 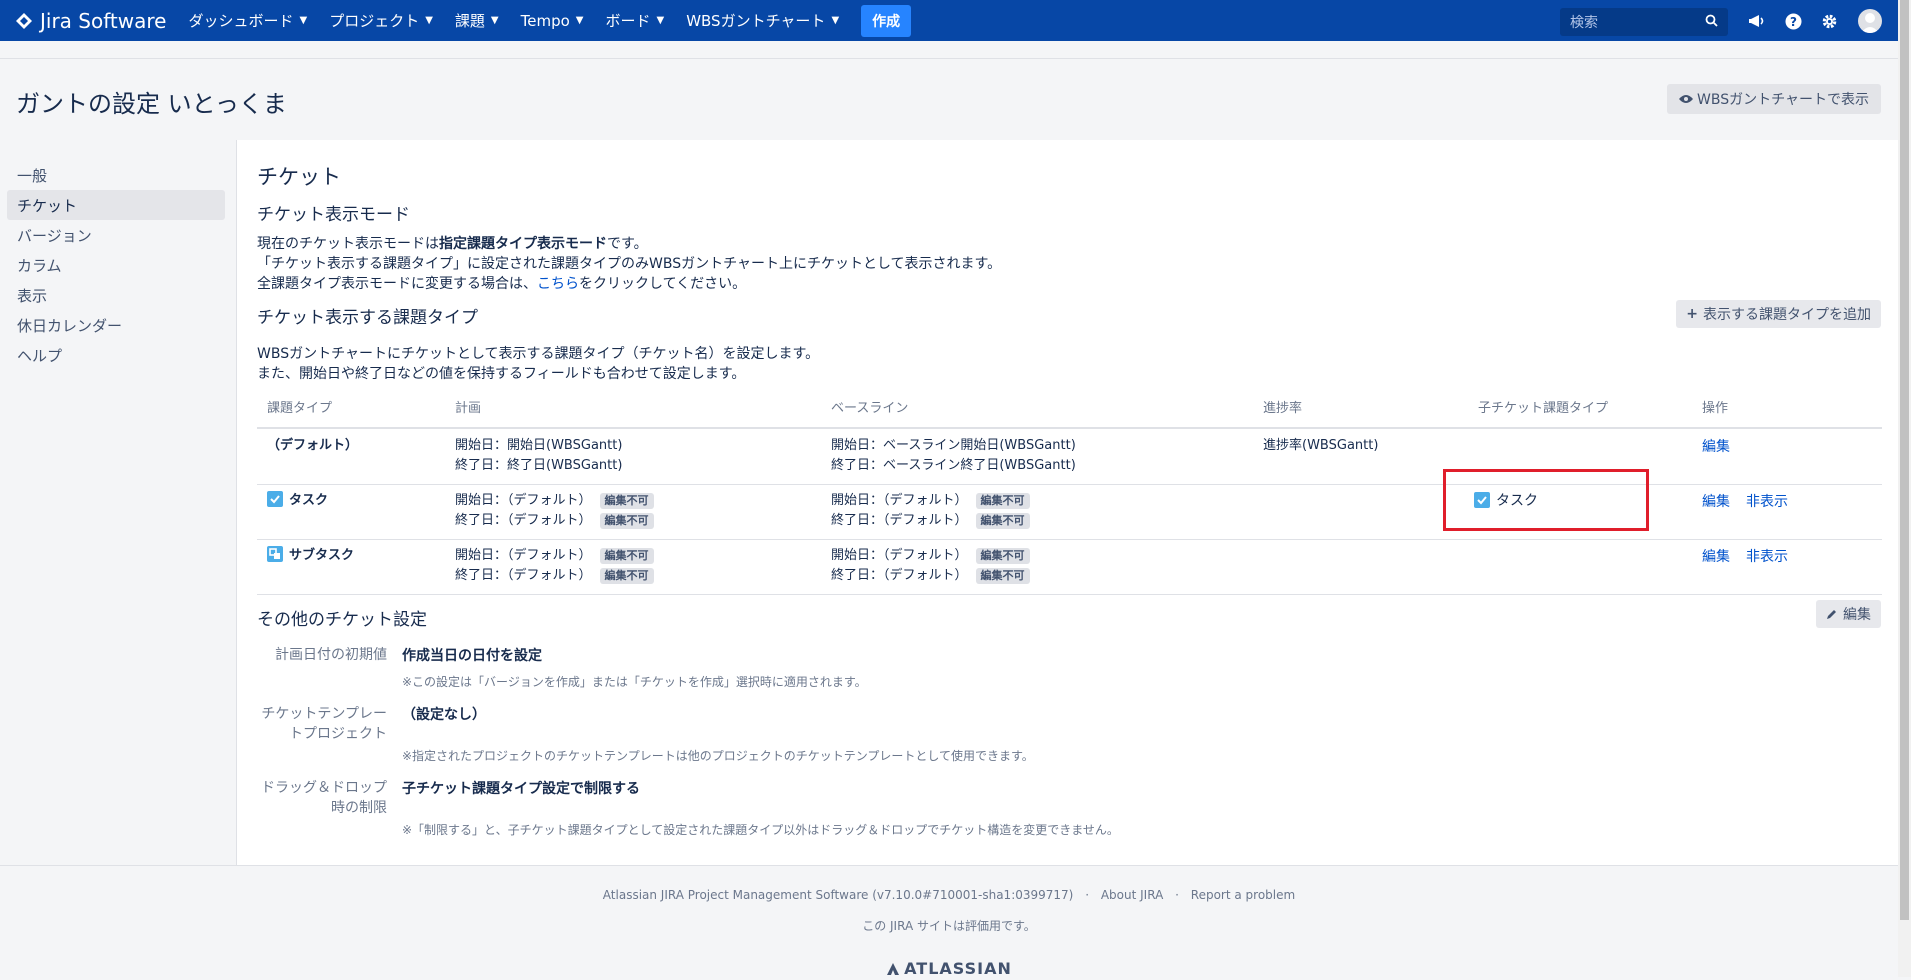 I want to click on change-mode-link: こちら, so click(x=558, y=284).